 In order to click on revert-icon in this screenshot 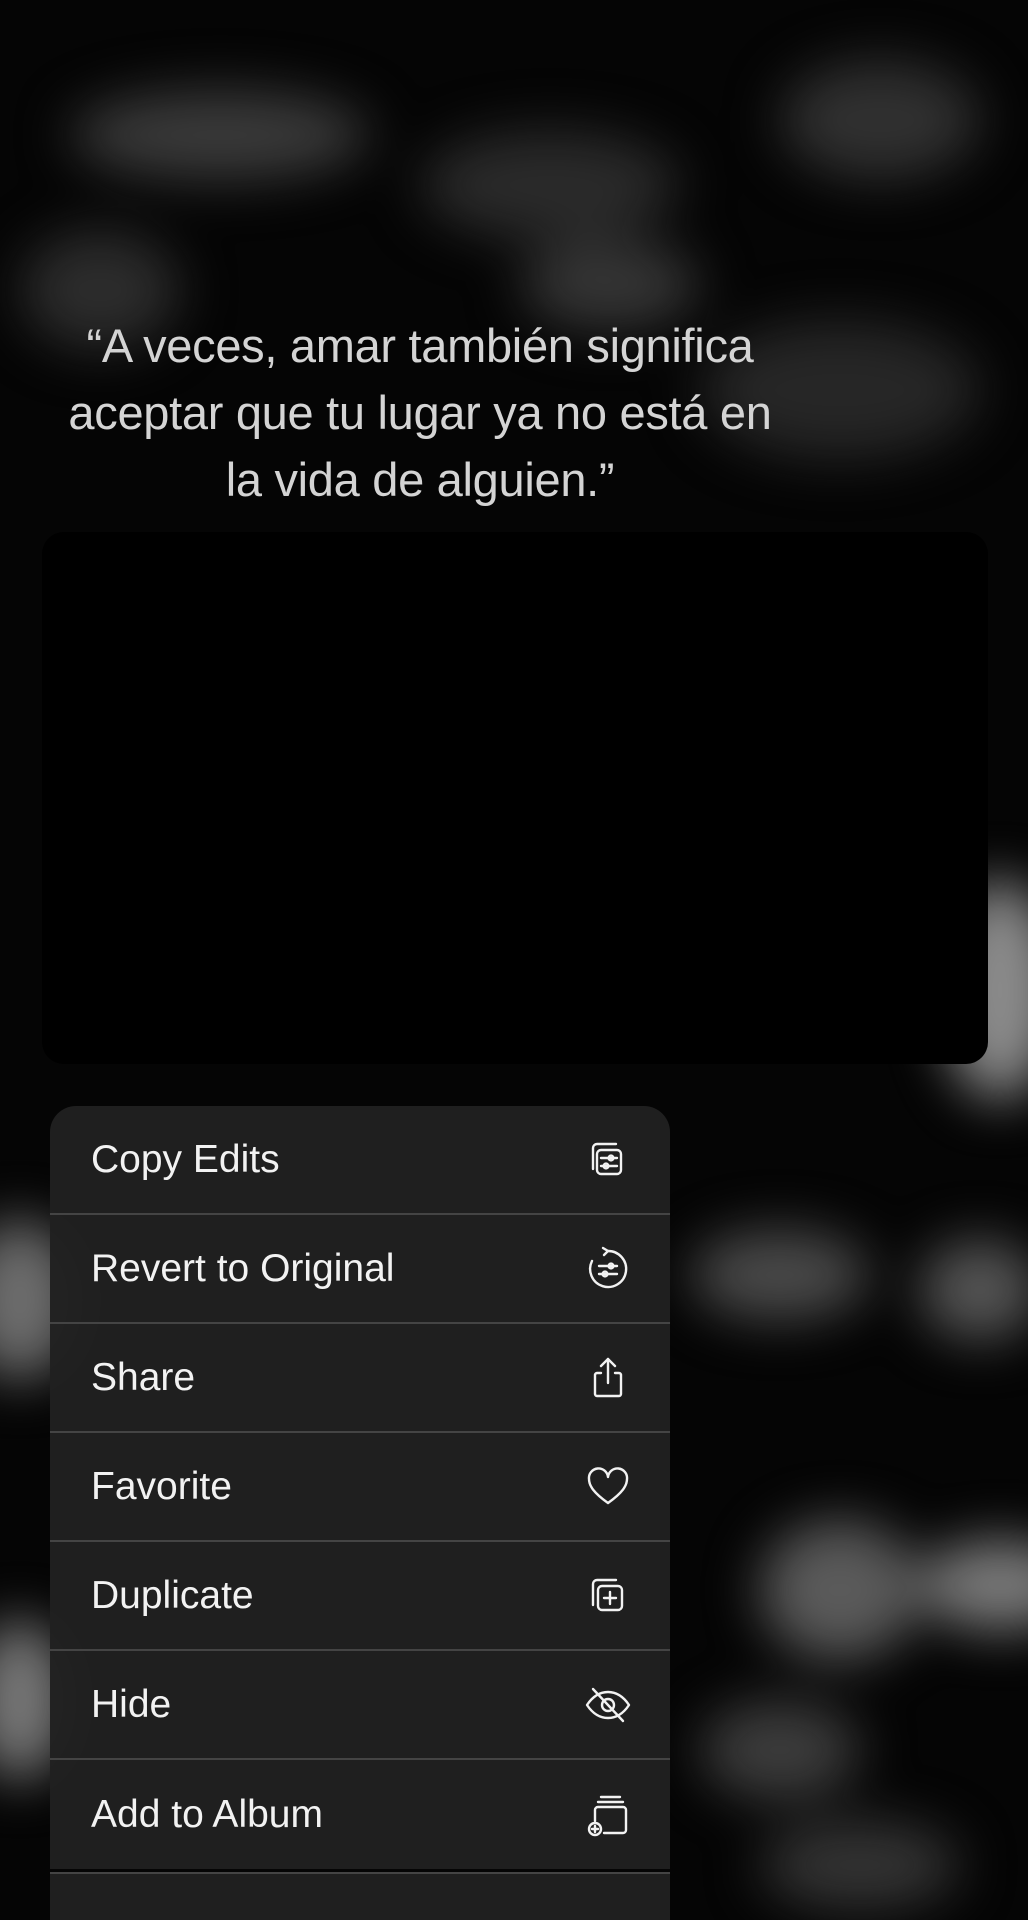, I will do `click(608, 1269)`.